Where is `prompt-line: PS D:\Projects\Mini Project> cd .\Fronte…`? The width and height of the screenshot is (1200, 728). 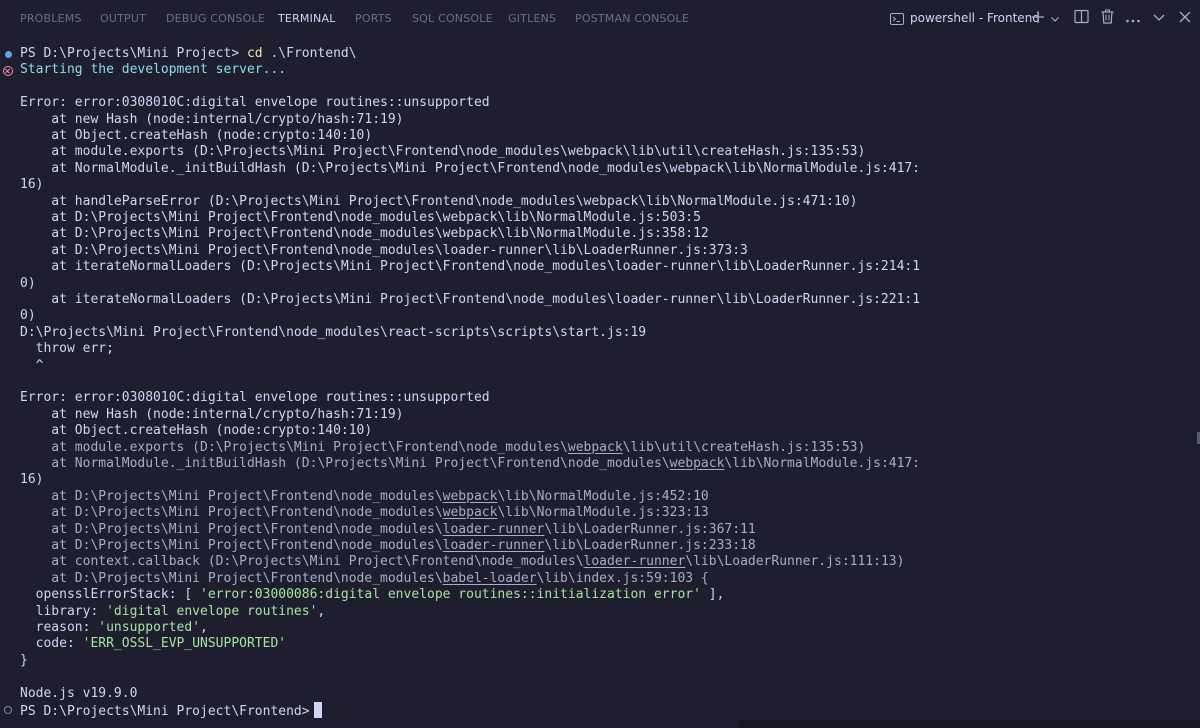
prompt-line: PS D:\Projects\Mini Project> cd .\Fronte… is located at coordinates (188, 54).